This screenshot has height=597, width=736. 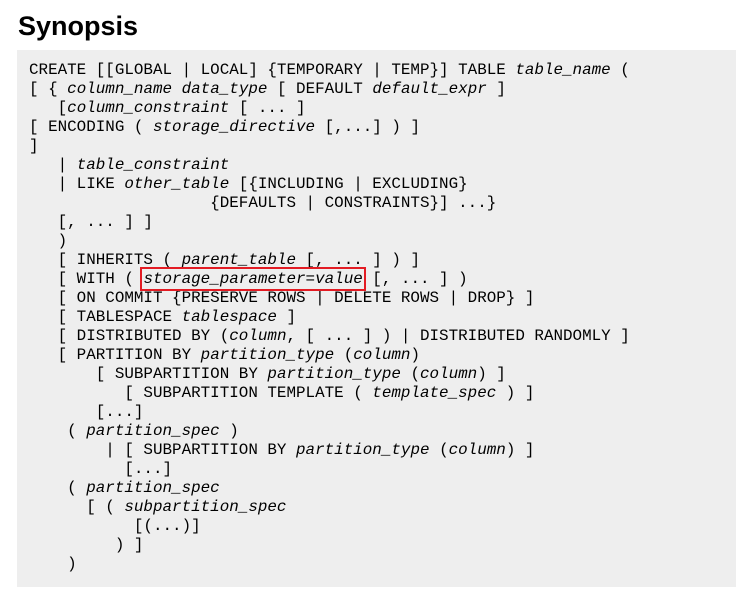 I want to click on code-line: [, ... ] ], so click(x=329, y=222).